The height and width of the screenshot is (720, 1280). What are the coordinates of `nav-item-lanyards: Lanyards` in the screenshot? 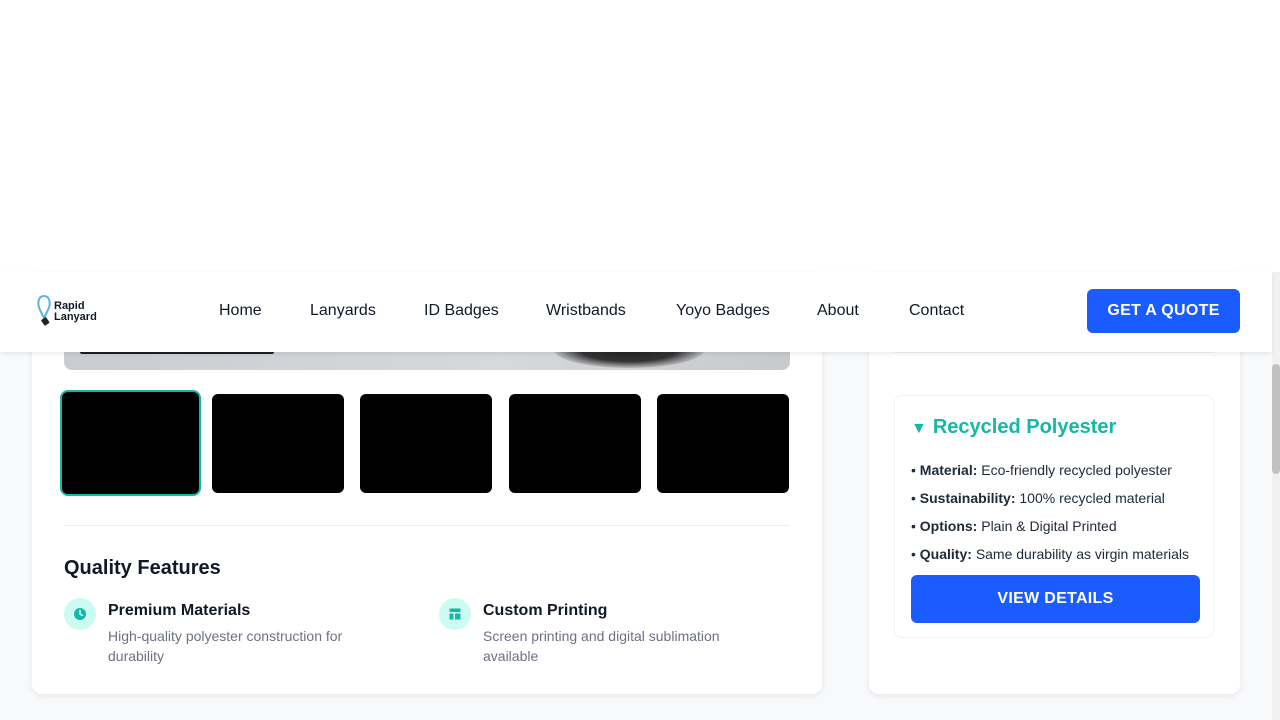 It's located at (343, 311).